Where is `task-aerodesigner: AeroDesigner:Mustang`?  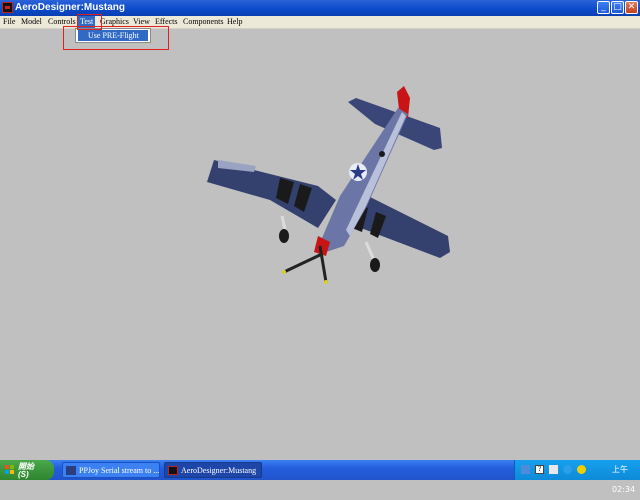
task-aerodesigner: AeroDesigner:Mustang is located at coordinates (213, 470).